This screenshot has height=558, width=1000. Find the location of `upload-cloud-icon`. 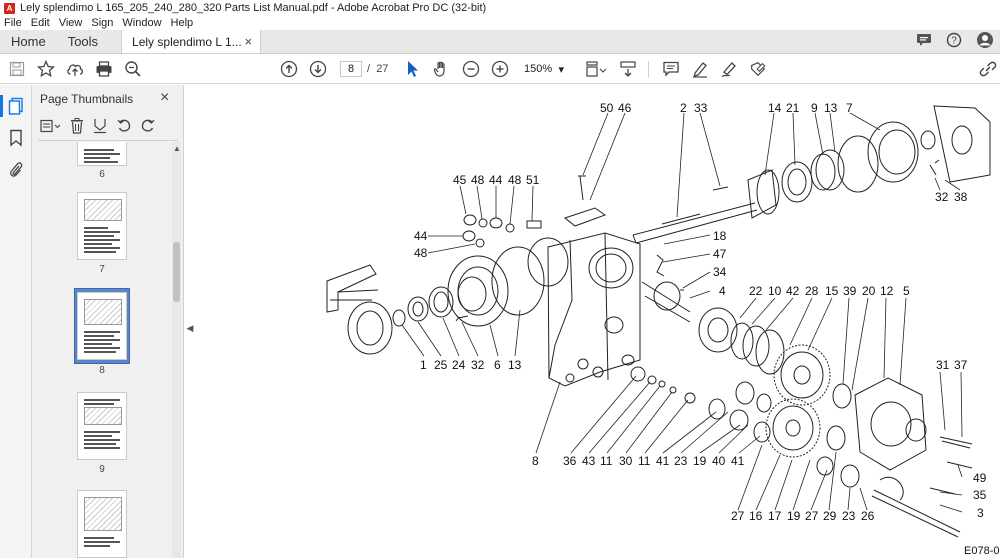

upload-cloud-icon is located at coordinates (75, 69).